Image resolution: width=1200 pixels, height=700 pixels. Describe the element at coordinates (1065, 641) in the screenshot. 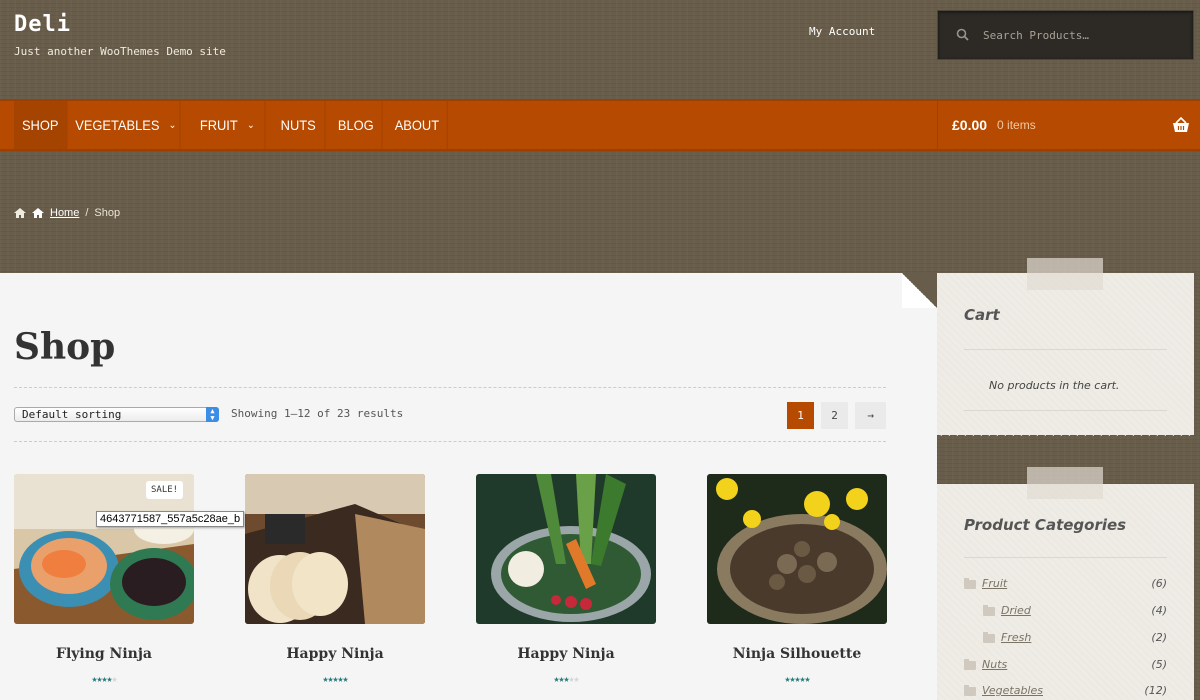

I see `category-item: Fresh (2)` at that location.